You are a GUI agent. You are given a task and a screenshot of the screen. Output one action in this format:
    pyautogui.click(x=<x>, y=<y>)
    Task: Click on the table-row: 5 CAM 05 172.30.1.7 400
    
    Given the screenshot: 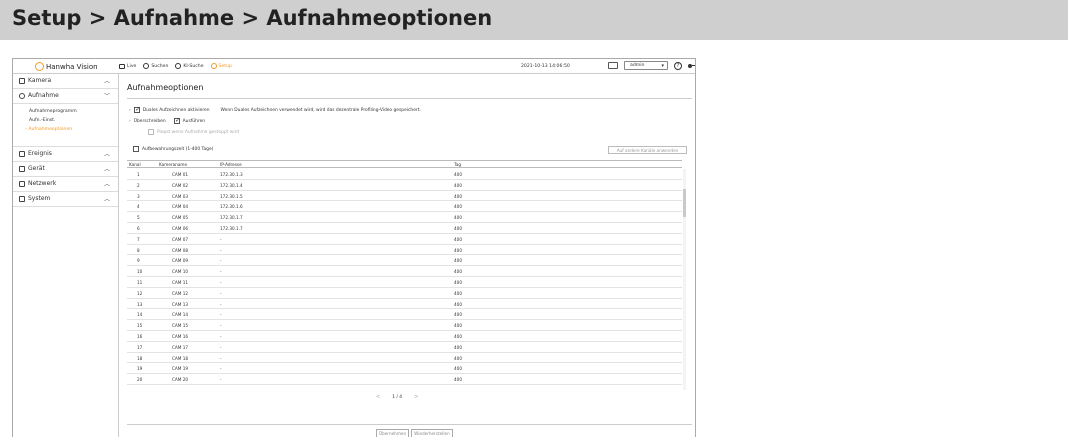 What is the action you would take?
    pyautogui.click(x=404, y=217)
    